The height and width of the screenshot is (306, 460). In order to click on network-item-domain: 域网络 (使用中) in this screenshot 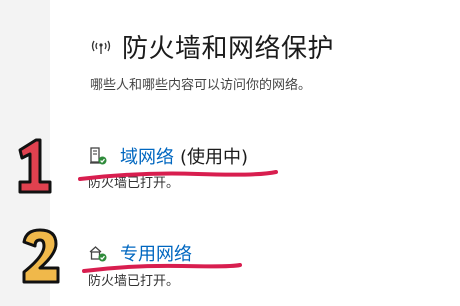, I will do `click(168, 156)`.